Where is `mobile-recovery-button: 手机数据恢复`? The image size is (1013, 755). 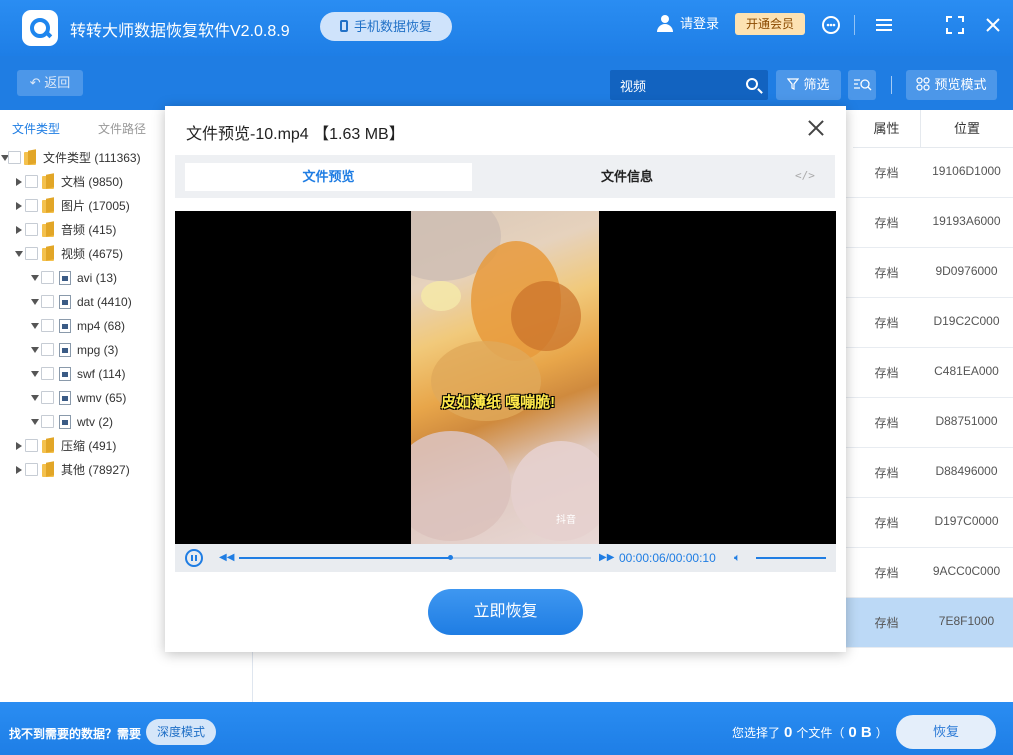 mobile-recovery-button: 手机数据恢复 is located at coordinates (386, 26).